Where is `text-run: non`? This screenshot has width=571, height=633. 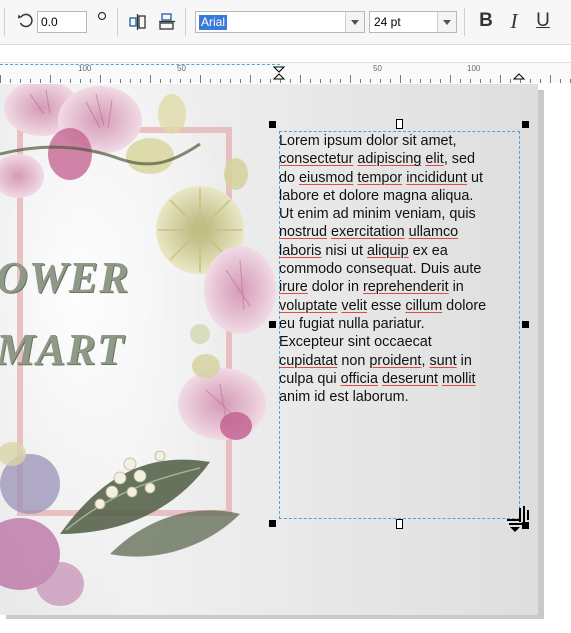
text-run: non is located at coordinates (353, 360).